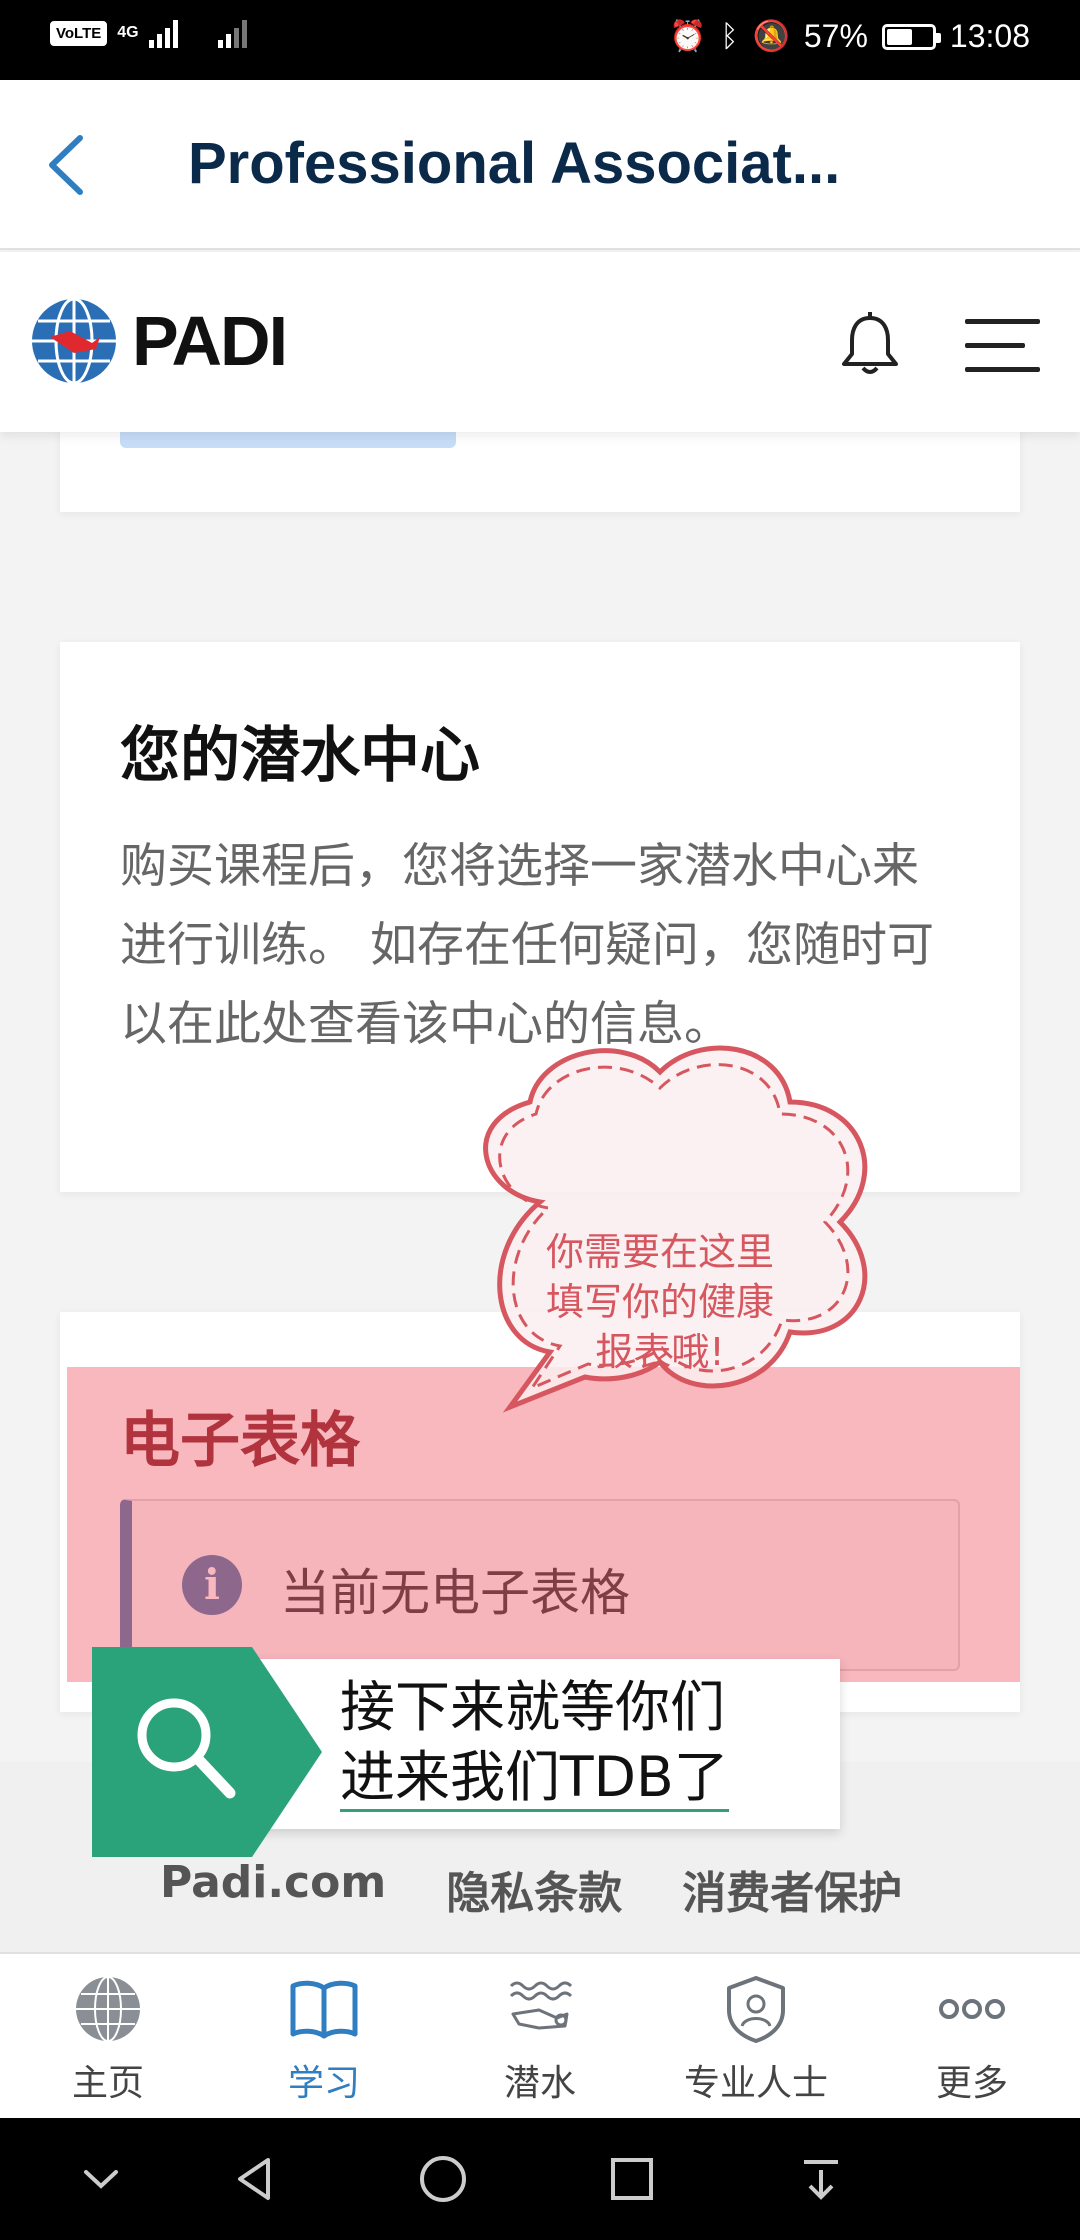 This screenshot has height=2240, width=1080. Describe the element at coordinates (273, 1889) in the screenshot. I see `footer-link-padi: Padi.com` at that location.